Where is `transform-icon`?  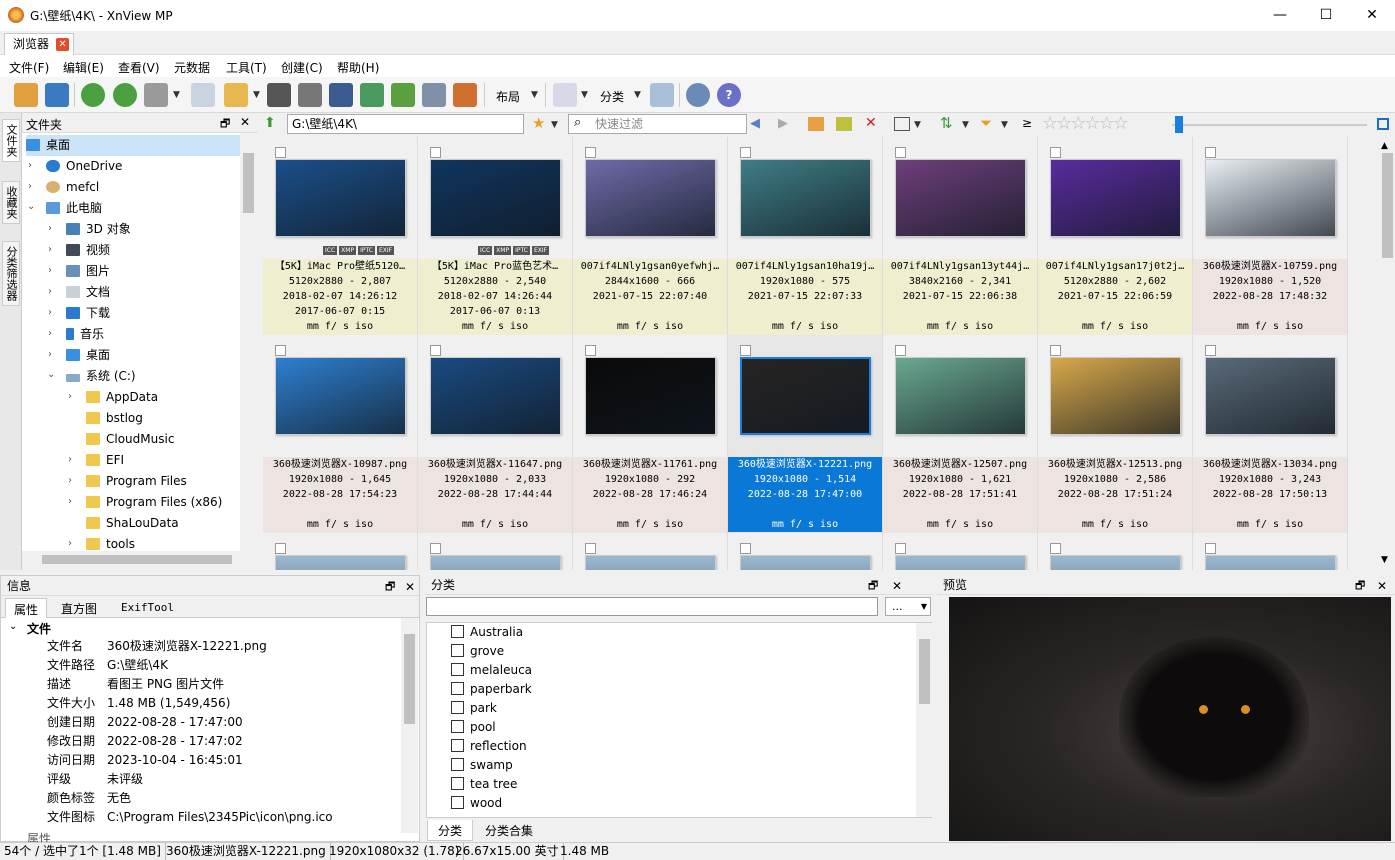 transform-icon is located at coordinates (156, 95).